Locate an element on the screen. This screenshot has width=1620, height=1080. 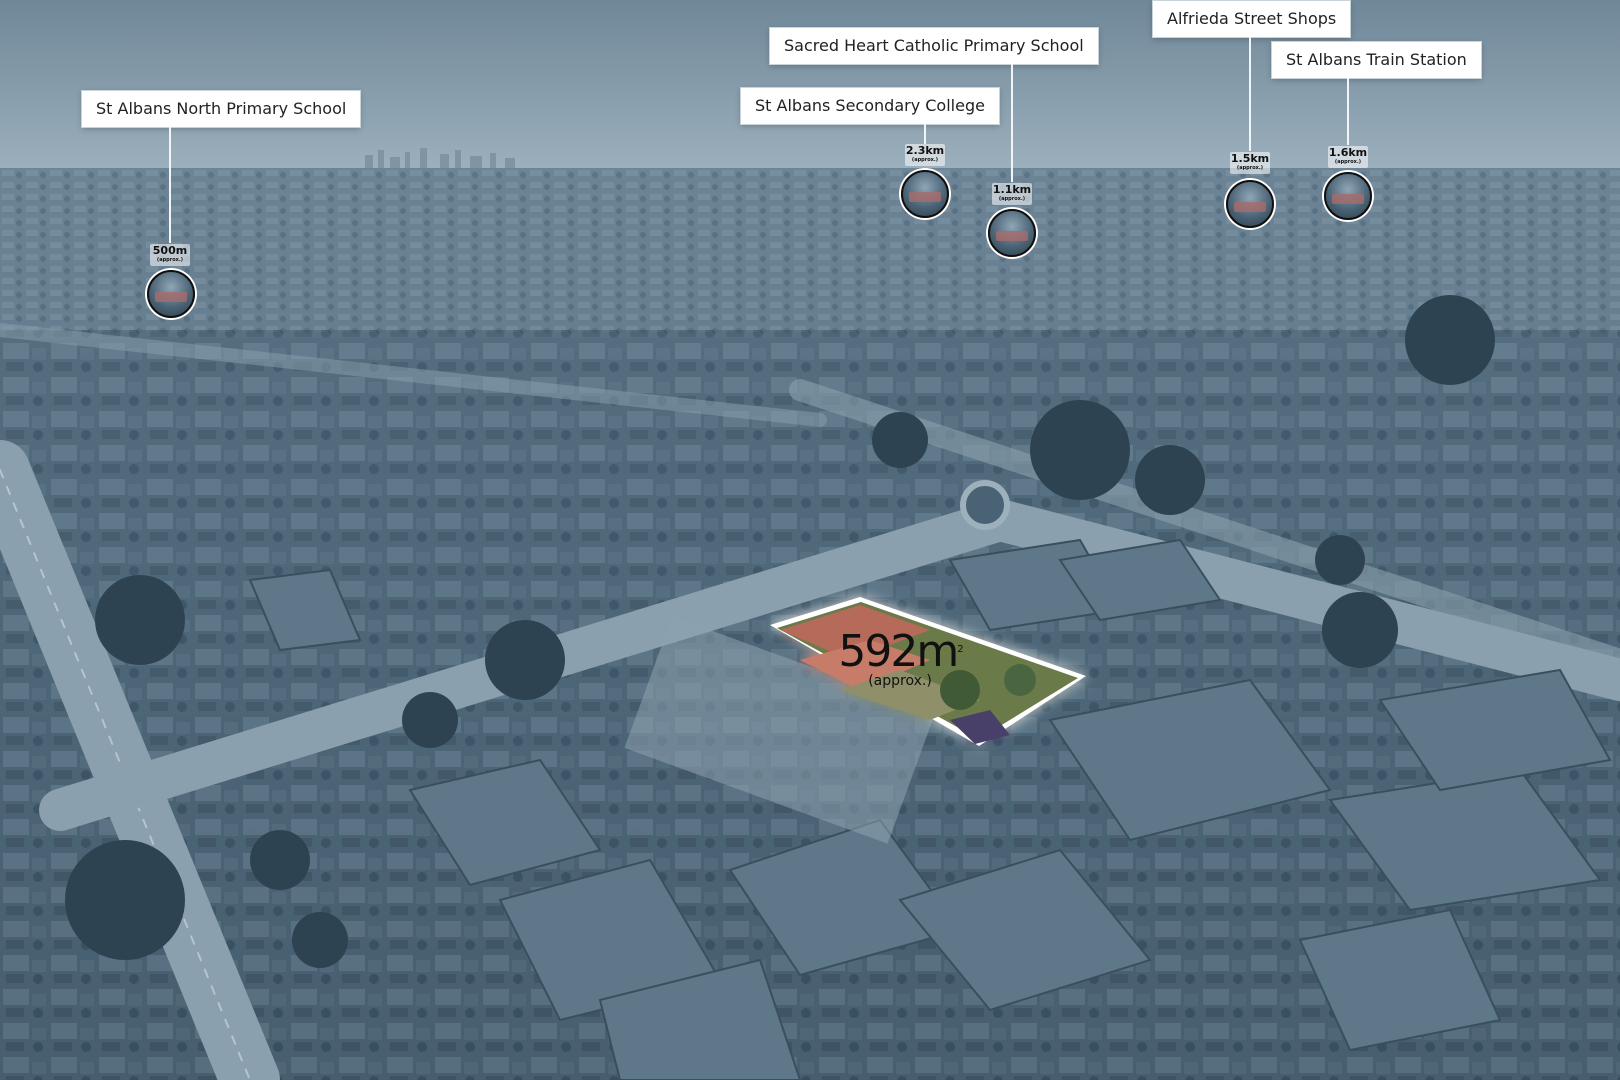
area-value: 592m is located at coordinates (898, 651).